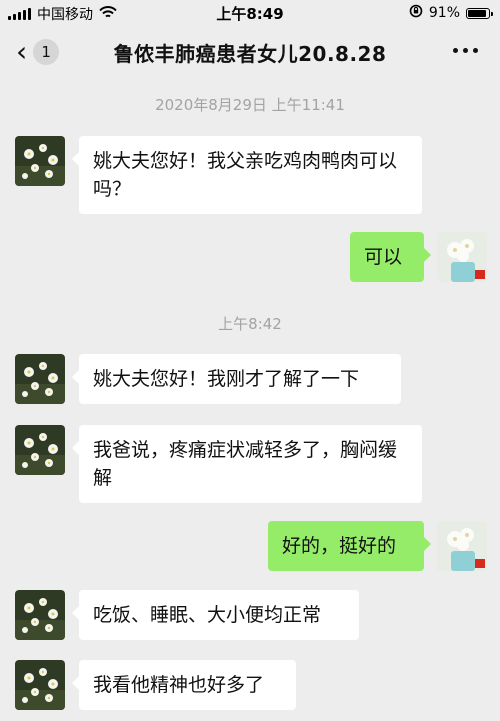 Image resolution: width=500 pixels, height=721 pixels. Describe the element at coordinates (479, 13) in the screenshot. I see `battery-icon` at that location.